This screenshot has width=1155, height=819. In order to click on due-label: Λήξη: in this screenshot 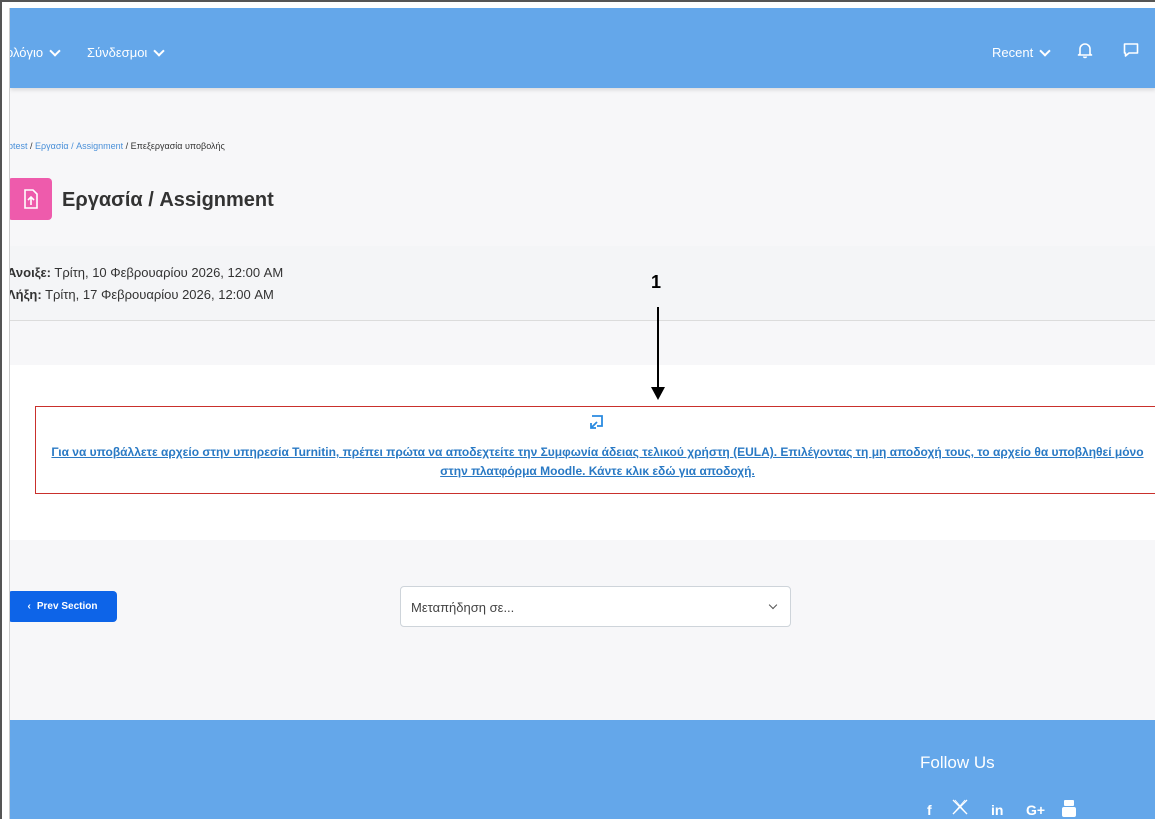, I will do `click(25, 294)`.